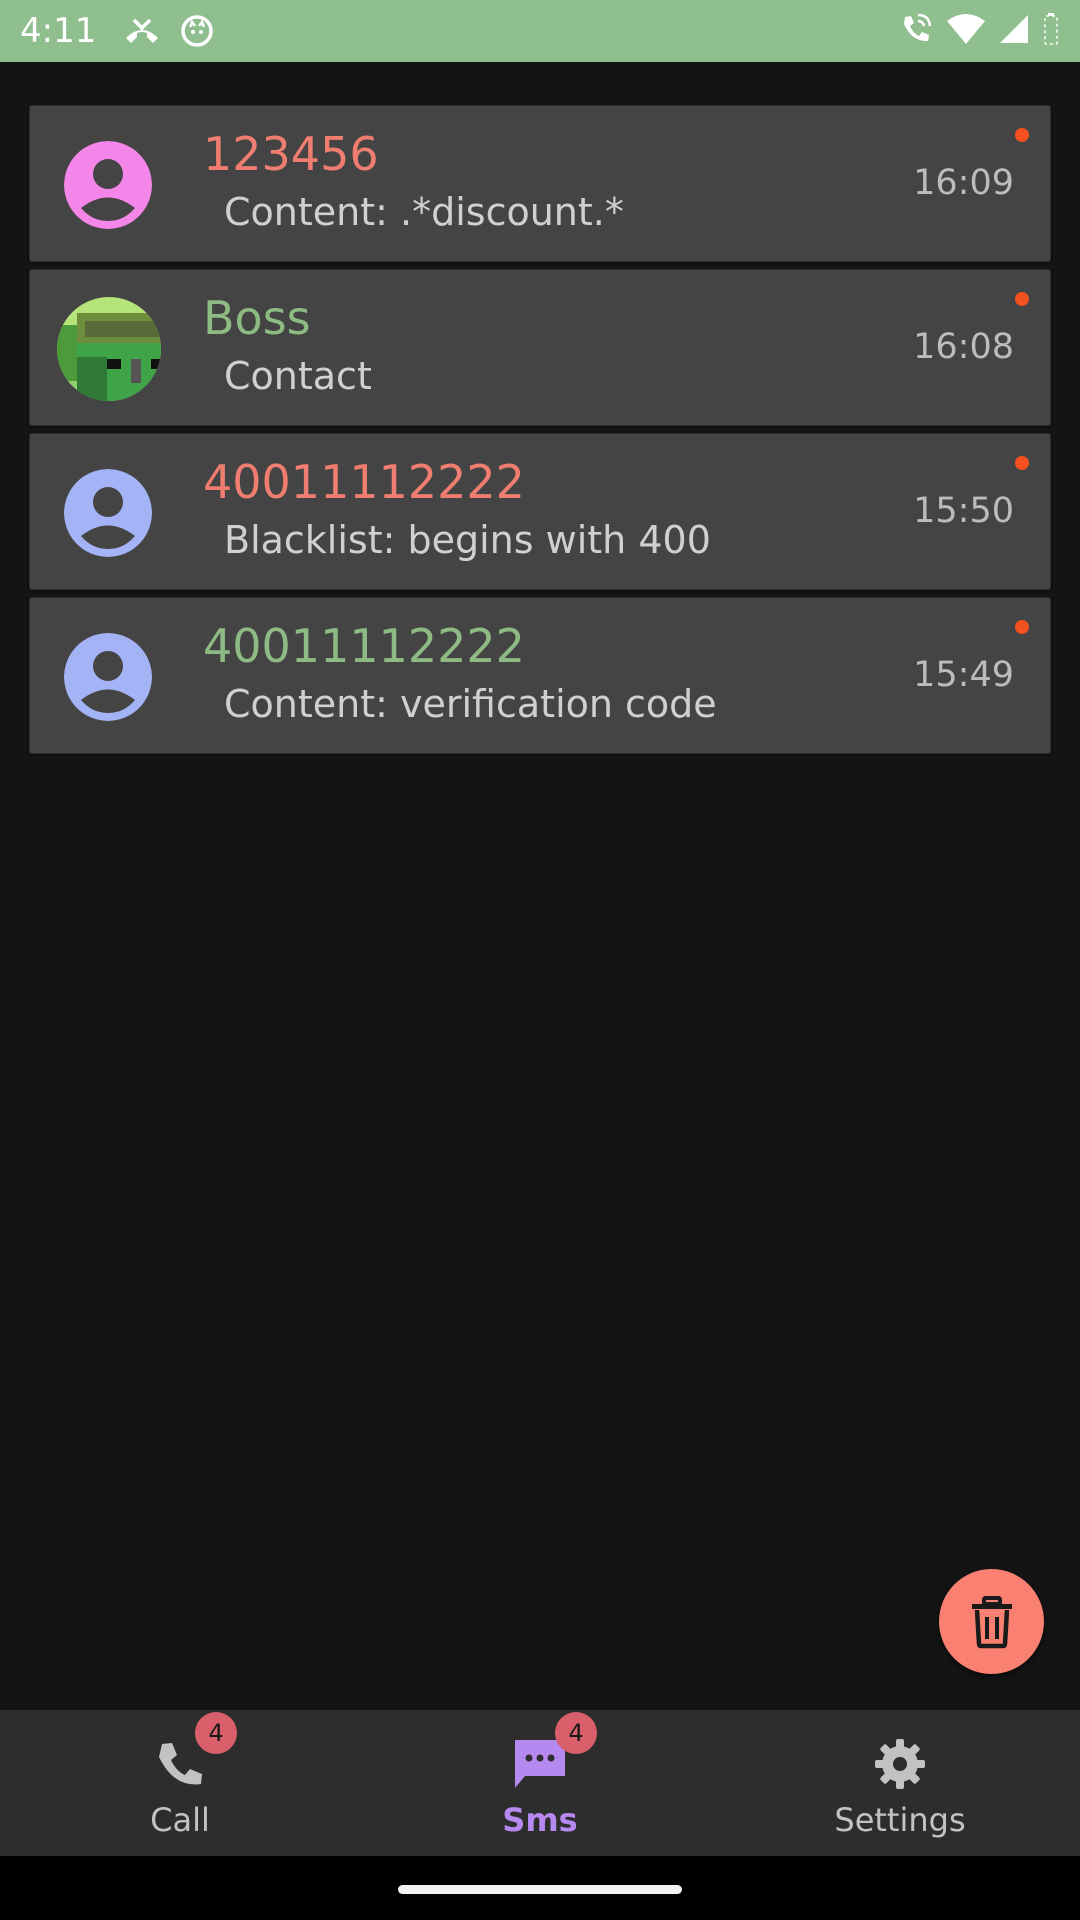 This screenshot has height=1920, width=1080. I want to click on gesture-navigation-area, so click(540, 1888).